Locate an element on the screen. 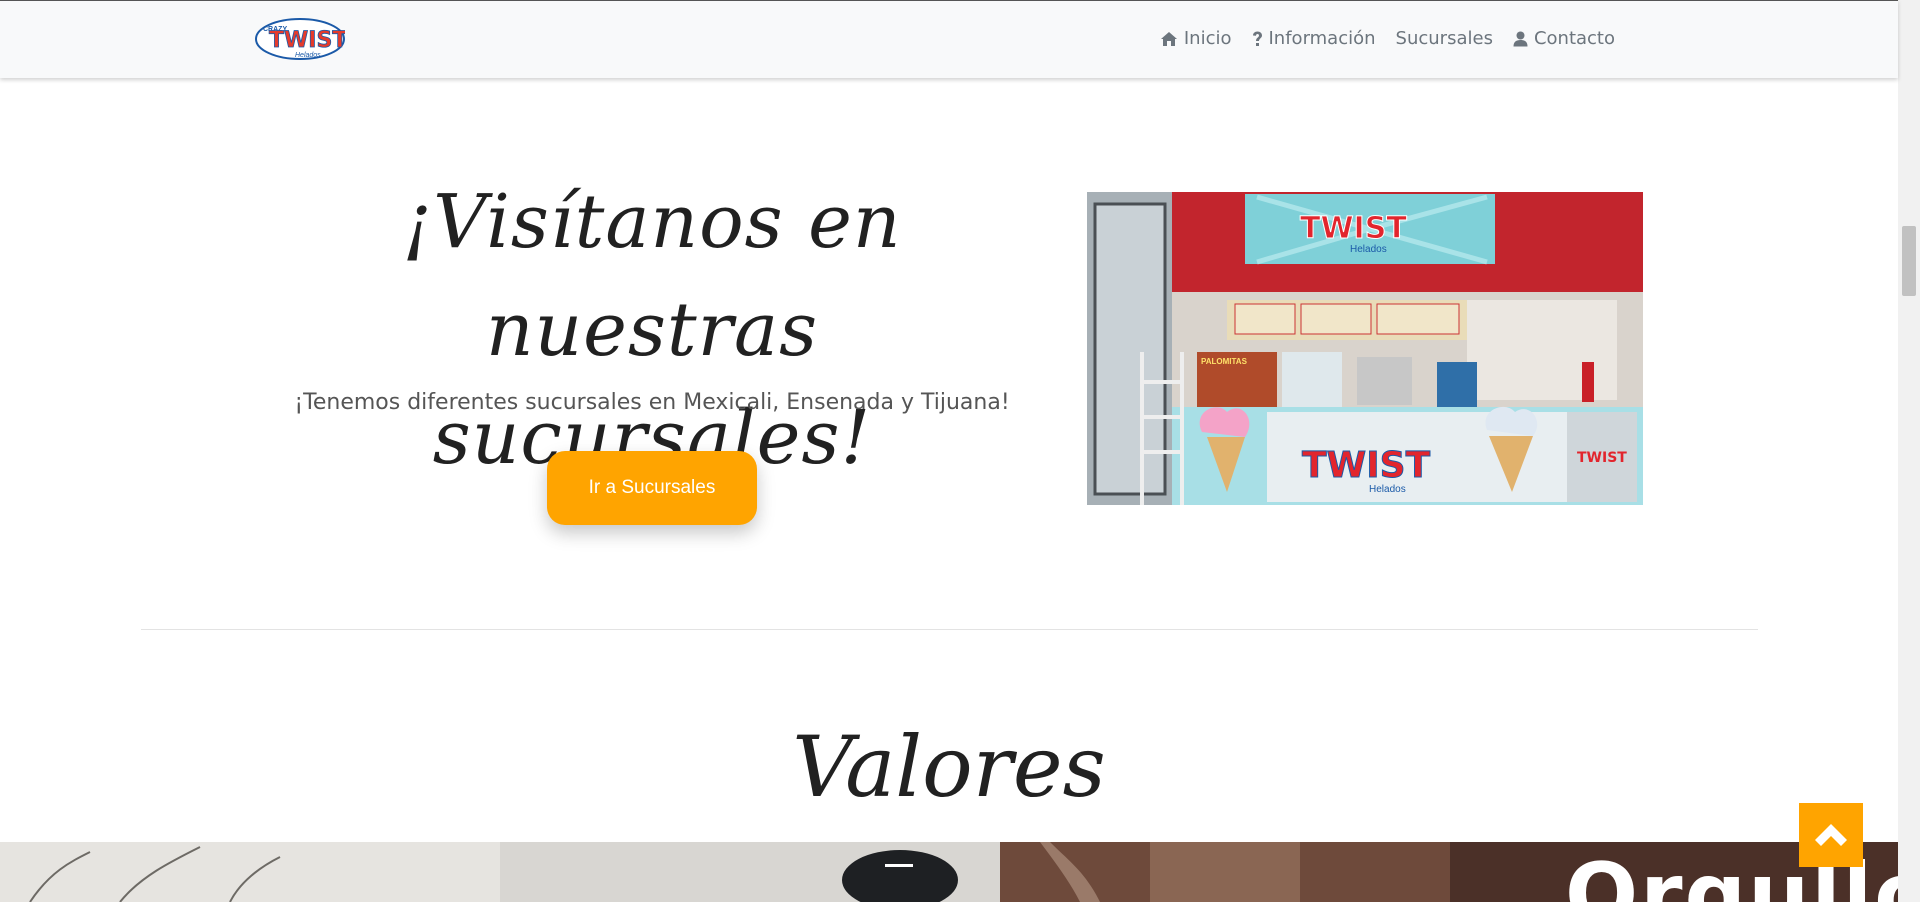 The width and height of the screenshot is (1920, 902). chevron-up-icon is located at coordinates (1831, 835).